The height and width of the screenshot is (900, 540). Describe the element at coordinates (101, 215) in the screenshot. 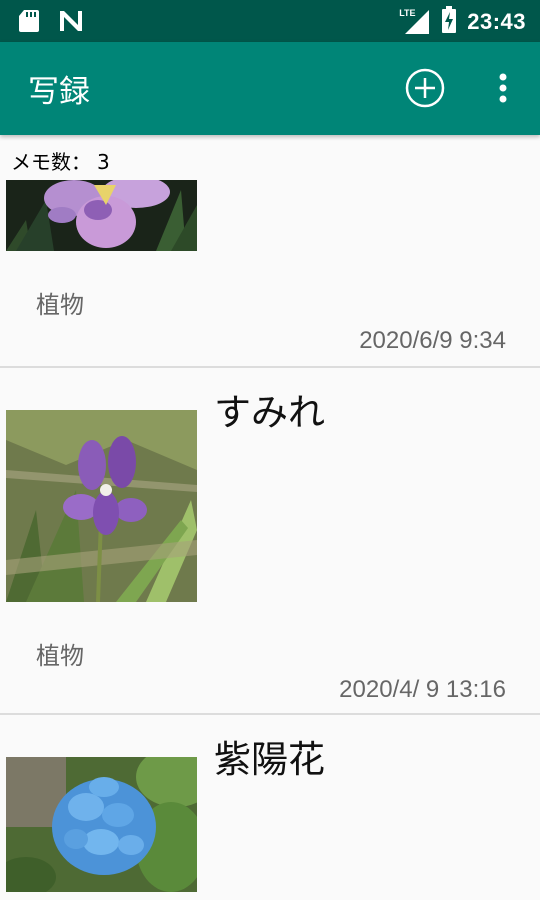

I see `iris-flower-photo` at that location.